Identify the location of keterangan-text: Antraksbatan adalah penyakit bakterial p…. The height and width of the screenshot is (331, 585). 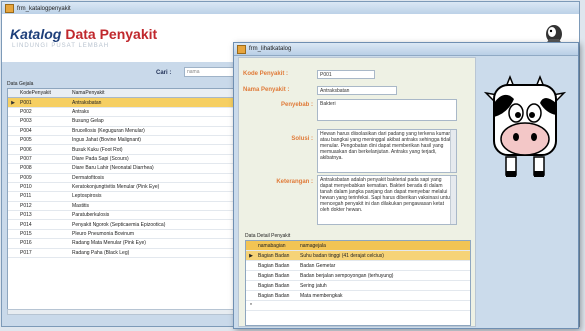
(386, 195).